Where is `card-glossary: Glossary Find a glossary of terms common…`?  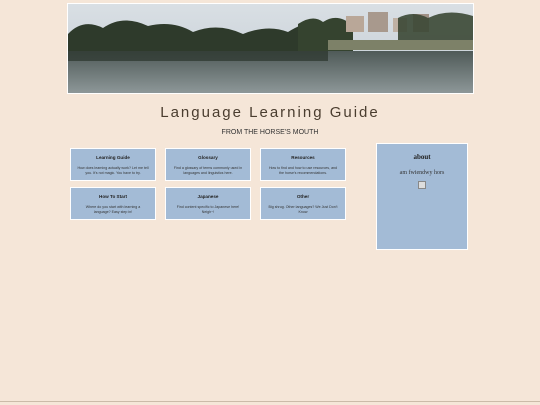 card-glossary: Glossary Find a glossary of terms common… is located at coordinates (208, 164).